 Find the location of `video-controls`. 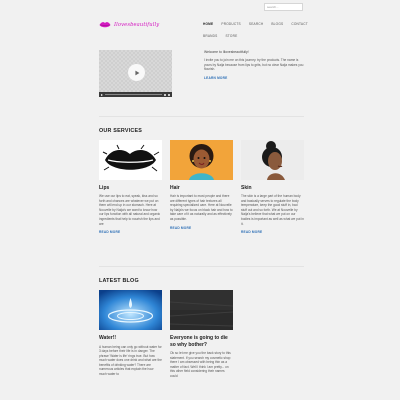

video-controls is located at coordinates (135, 94).